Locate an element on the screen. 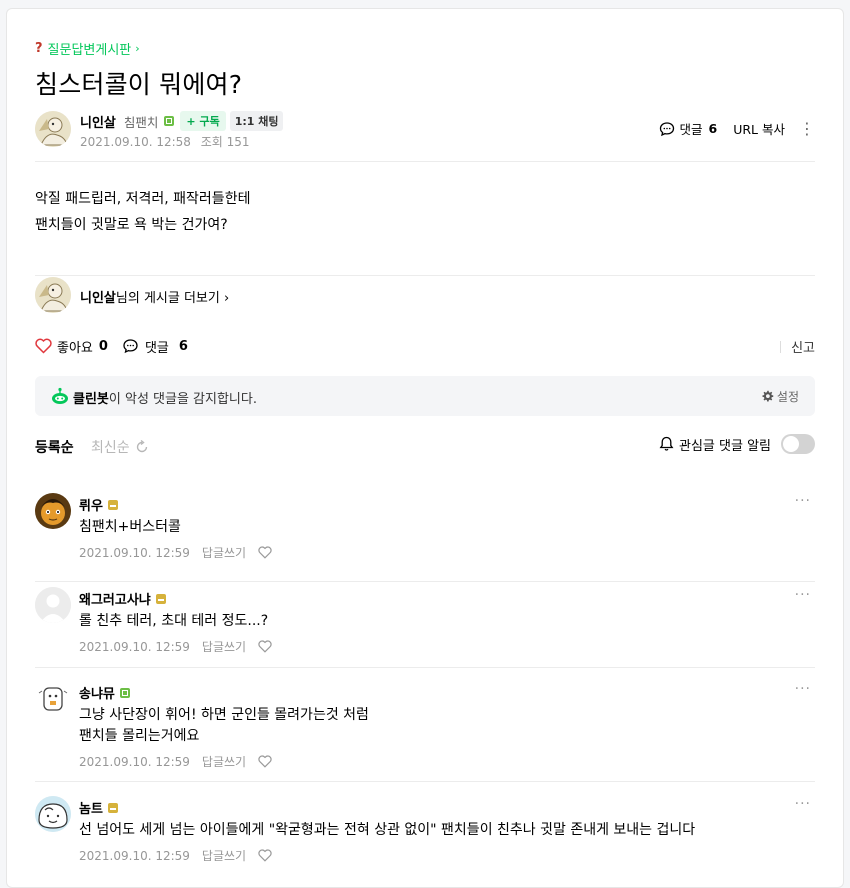 Image resolution: width=850 pixels, height=888 pixels. bell-icon is located at coordinates (666, 443).